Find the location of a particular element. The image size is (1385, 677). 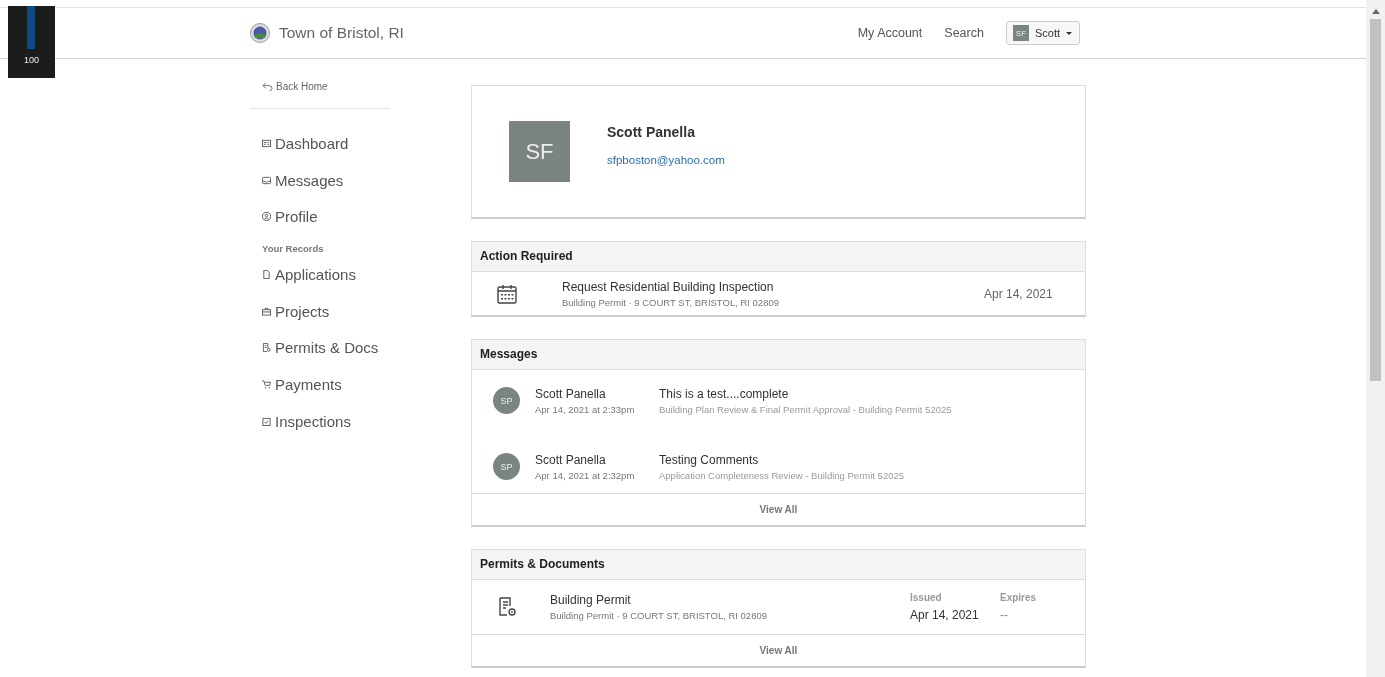

back-arrow-icon is located at coordinates (267, 86).